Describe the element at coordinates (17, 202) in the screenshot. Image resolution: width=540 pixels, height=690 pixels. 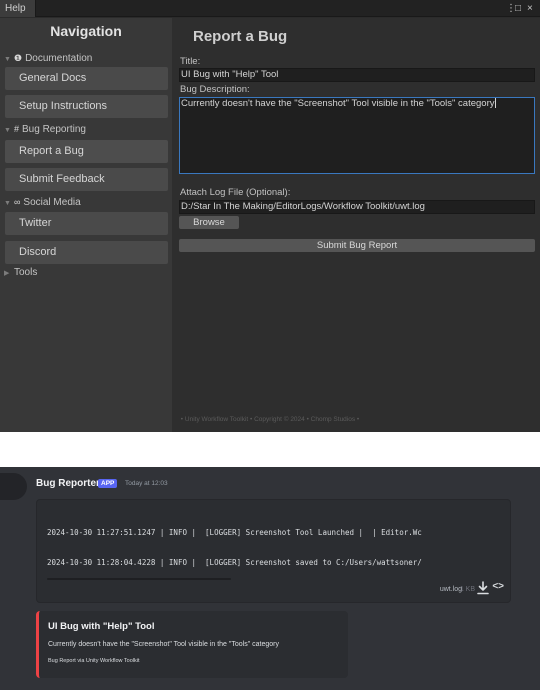
I see `social-icon: ∞` at that location.